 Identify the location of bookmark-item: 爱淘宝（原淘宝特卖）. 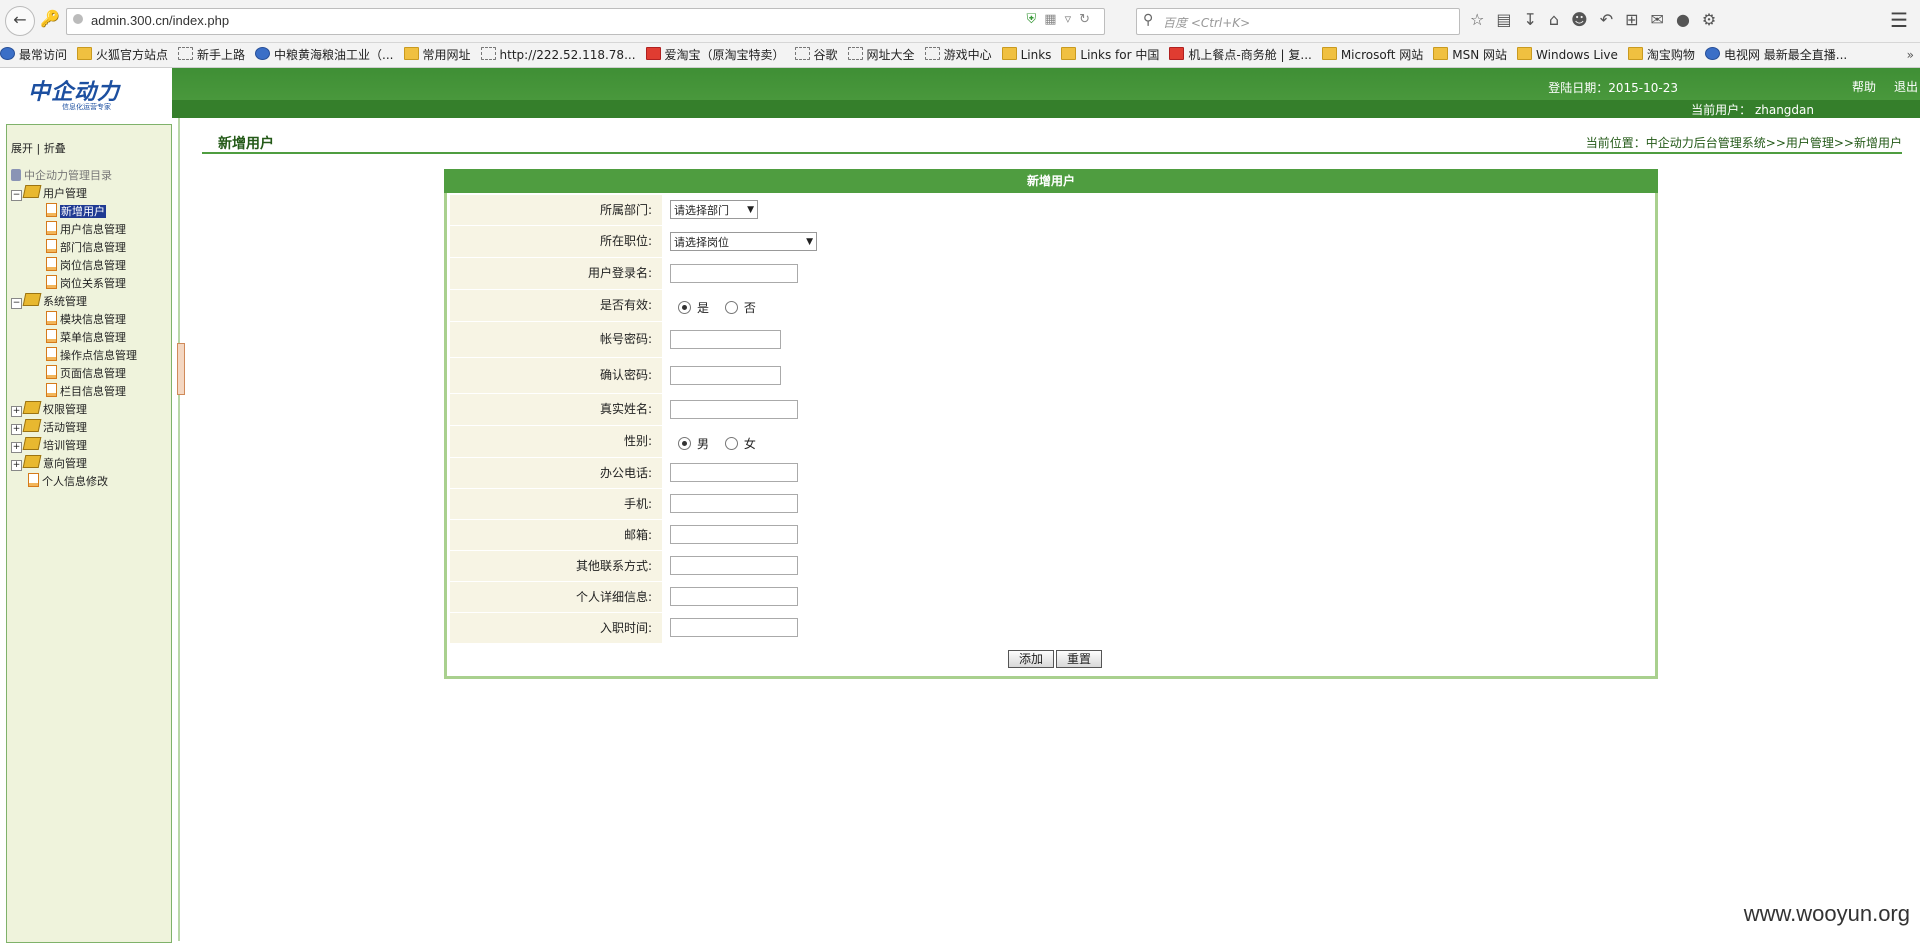
(715, 55).